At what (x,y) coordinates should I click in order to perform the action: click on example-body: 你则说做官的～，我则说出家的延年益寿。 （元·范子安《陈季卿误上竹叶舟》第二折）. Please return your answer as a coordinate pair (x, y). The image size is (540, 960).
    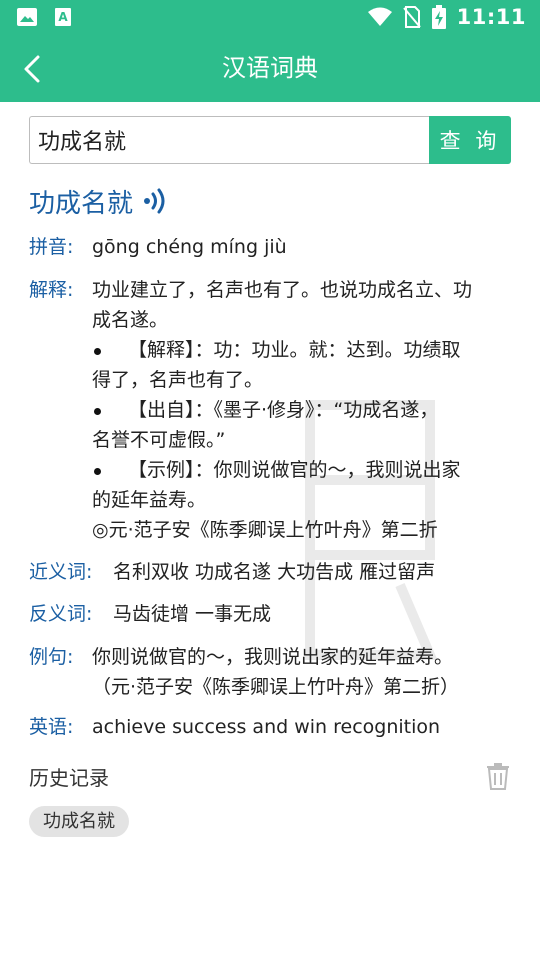
    Looking at the image, I should click on (274, 672).